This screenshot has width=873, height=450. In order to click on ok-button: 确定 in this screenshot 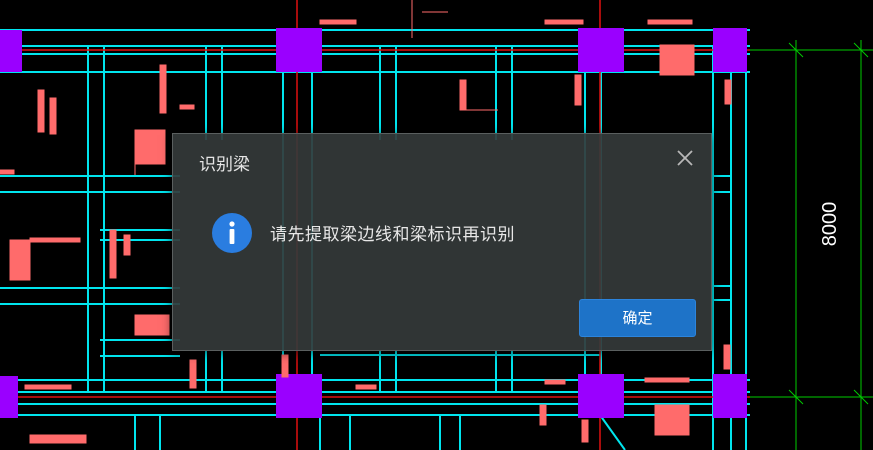, I will do `click(637, 318)`.